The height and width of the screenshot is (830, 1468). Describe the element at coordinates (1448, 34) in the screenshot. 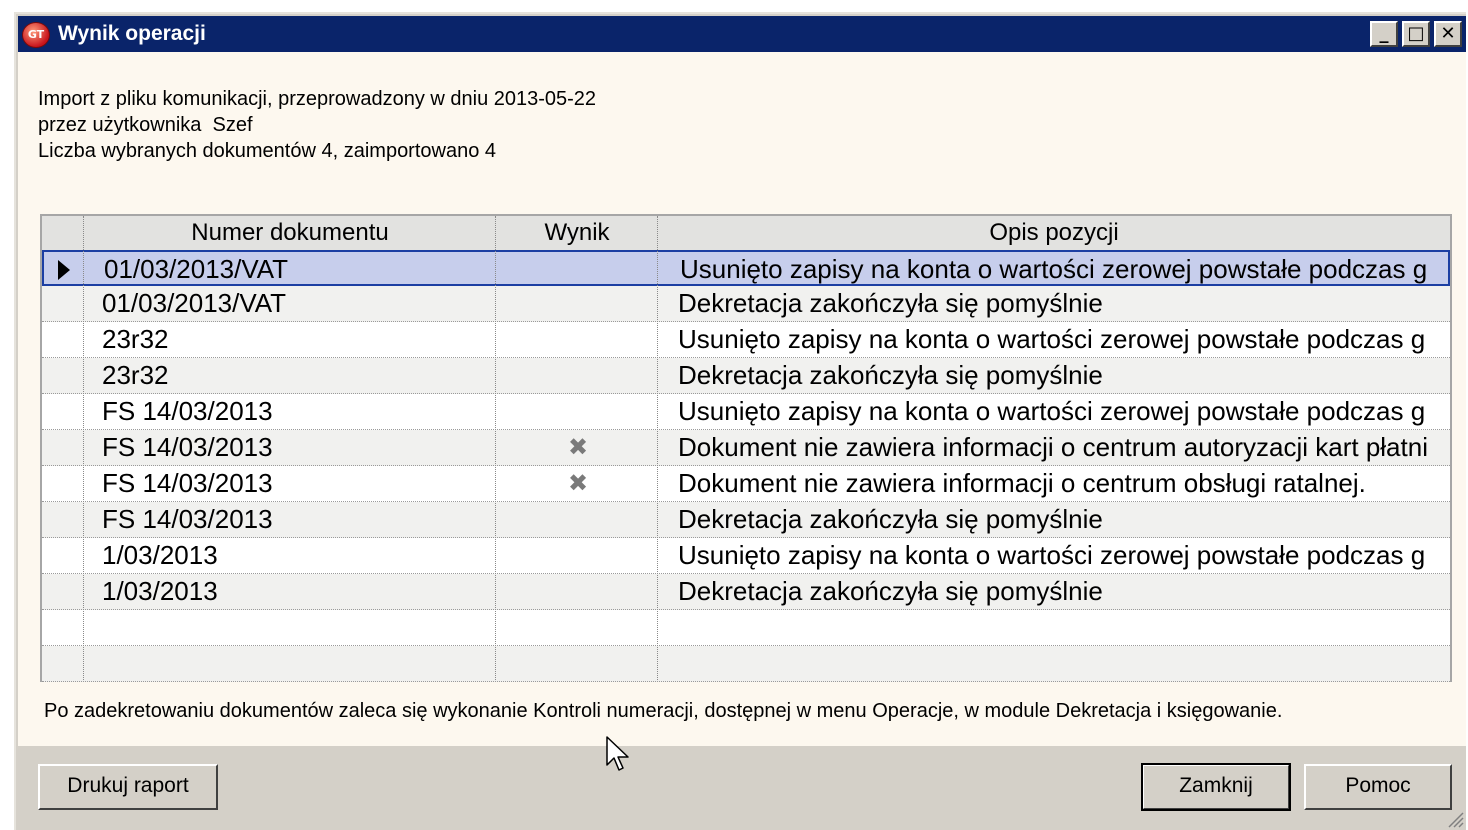

I see `close-window-button: ✕` at that location.